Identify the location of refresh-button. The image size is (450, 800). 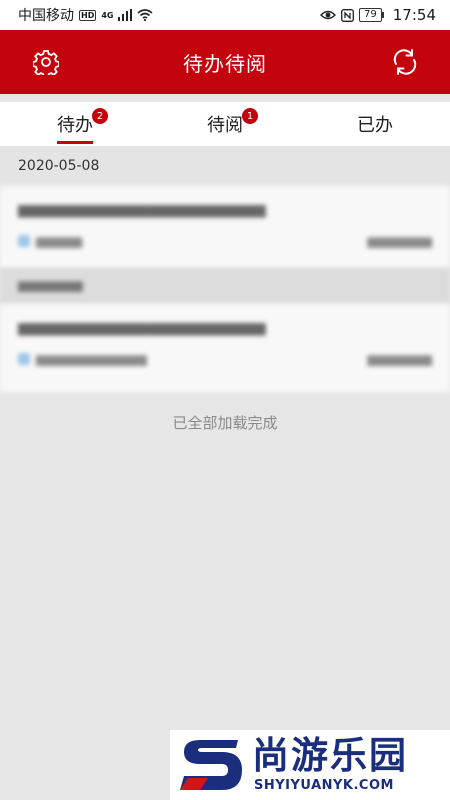
(405, 62).